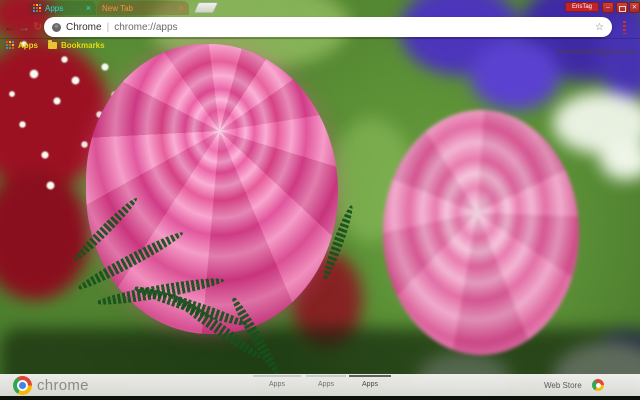  I want to click on tab-new-tab: New Tab ×, so click(143, 8).